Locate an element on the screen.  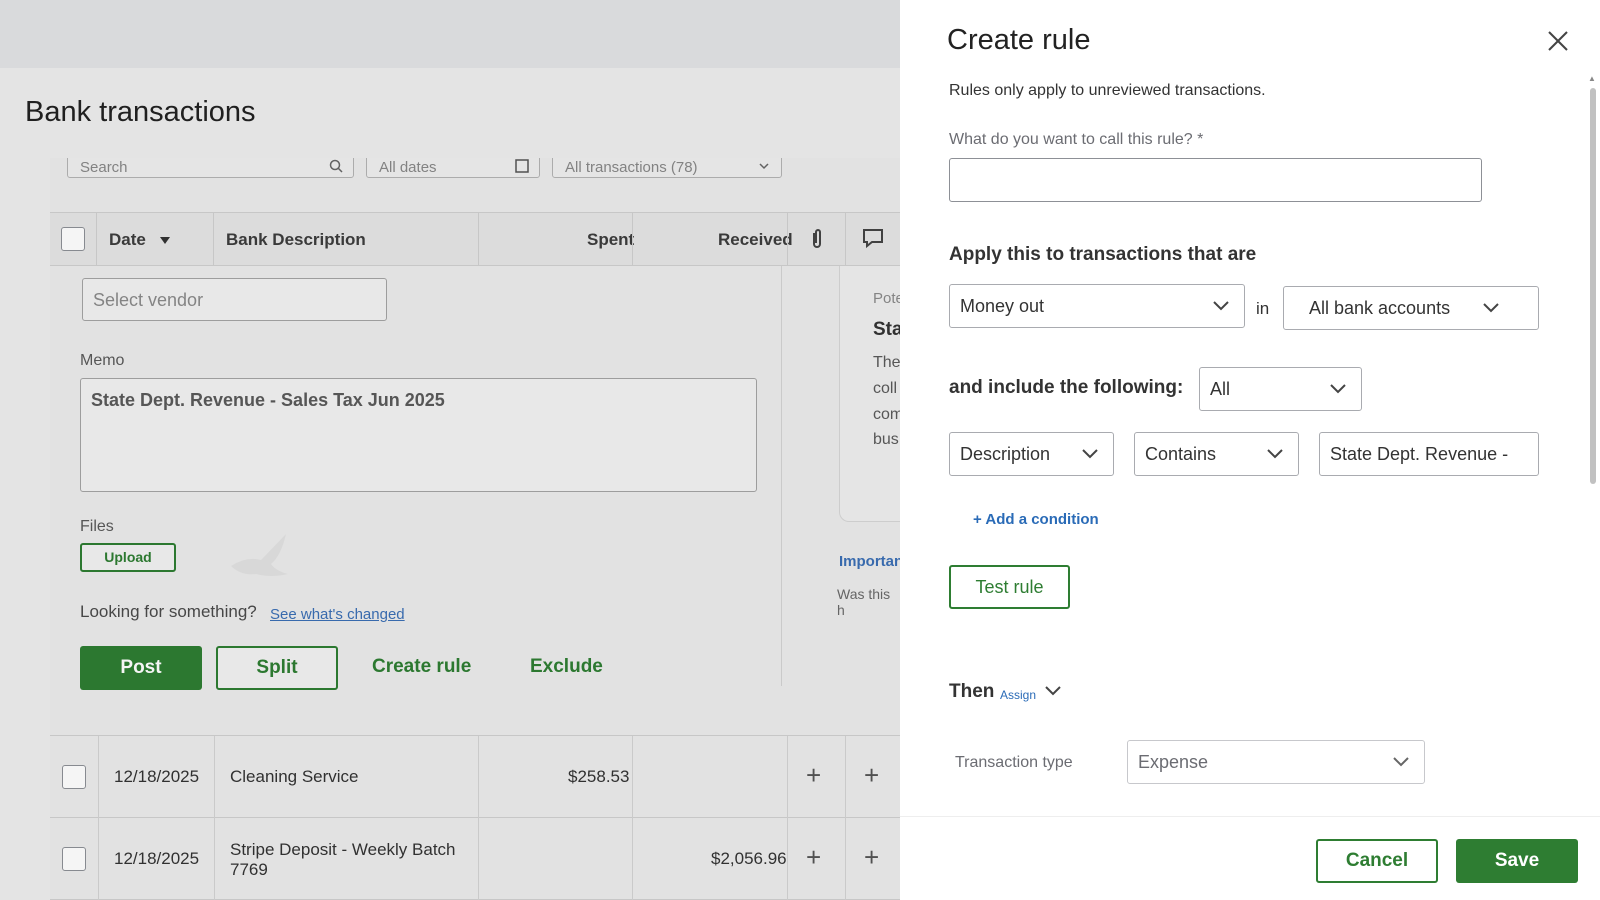
in-label: in is located at coordinates (1263, 308).